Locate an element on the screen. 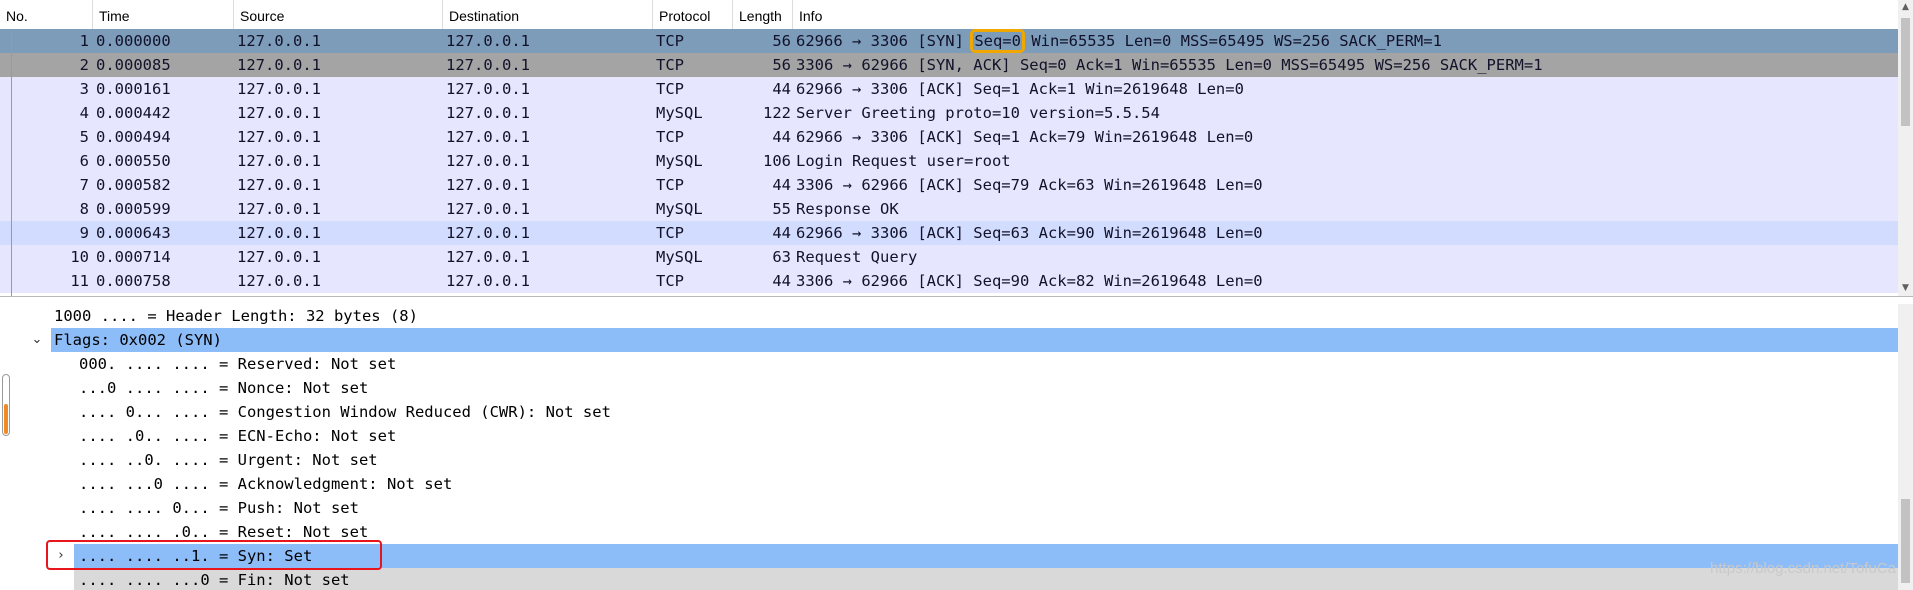 The image size is (1913, 590). detail-text: .... ...0 .... = Acknowledgment: Not set is located at coordinates (266, 484).